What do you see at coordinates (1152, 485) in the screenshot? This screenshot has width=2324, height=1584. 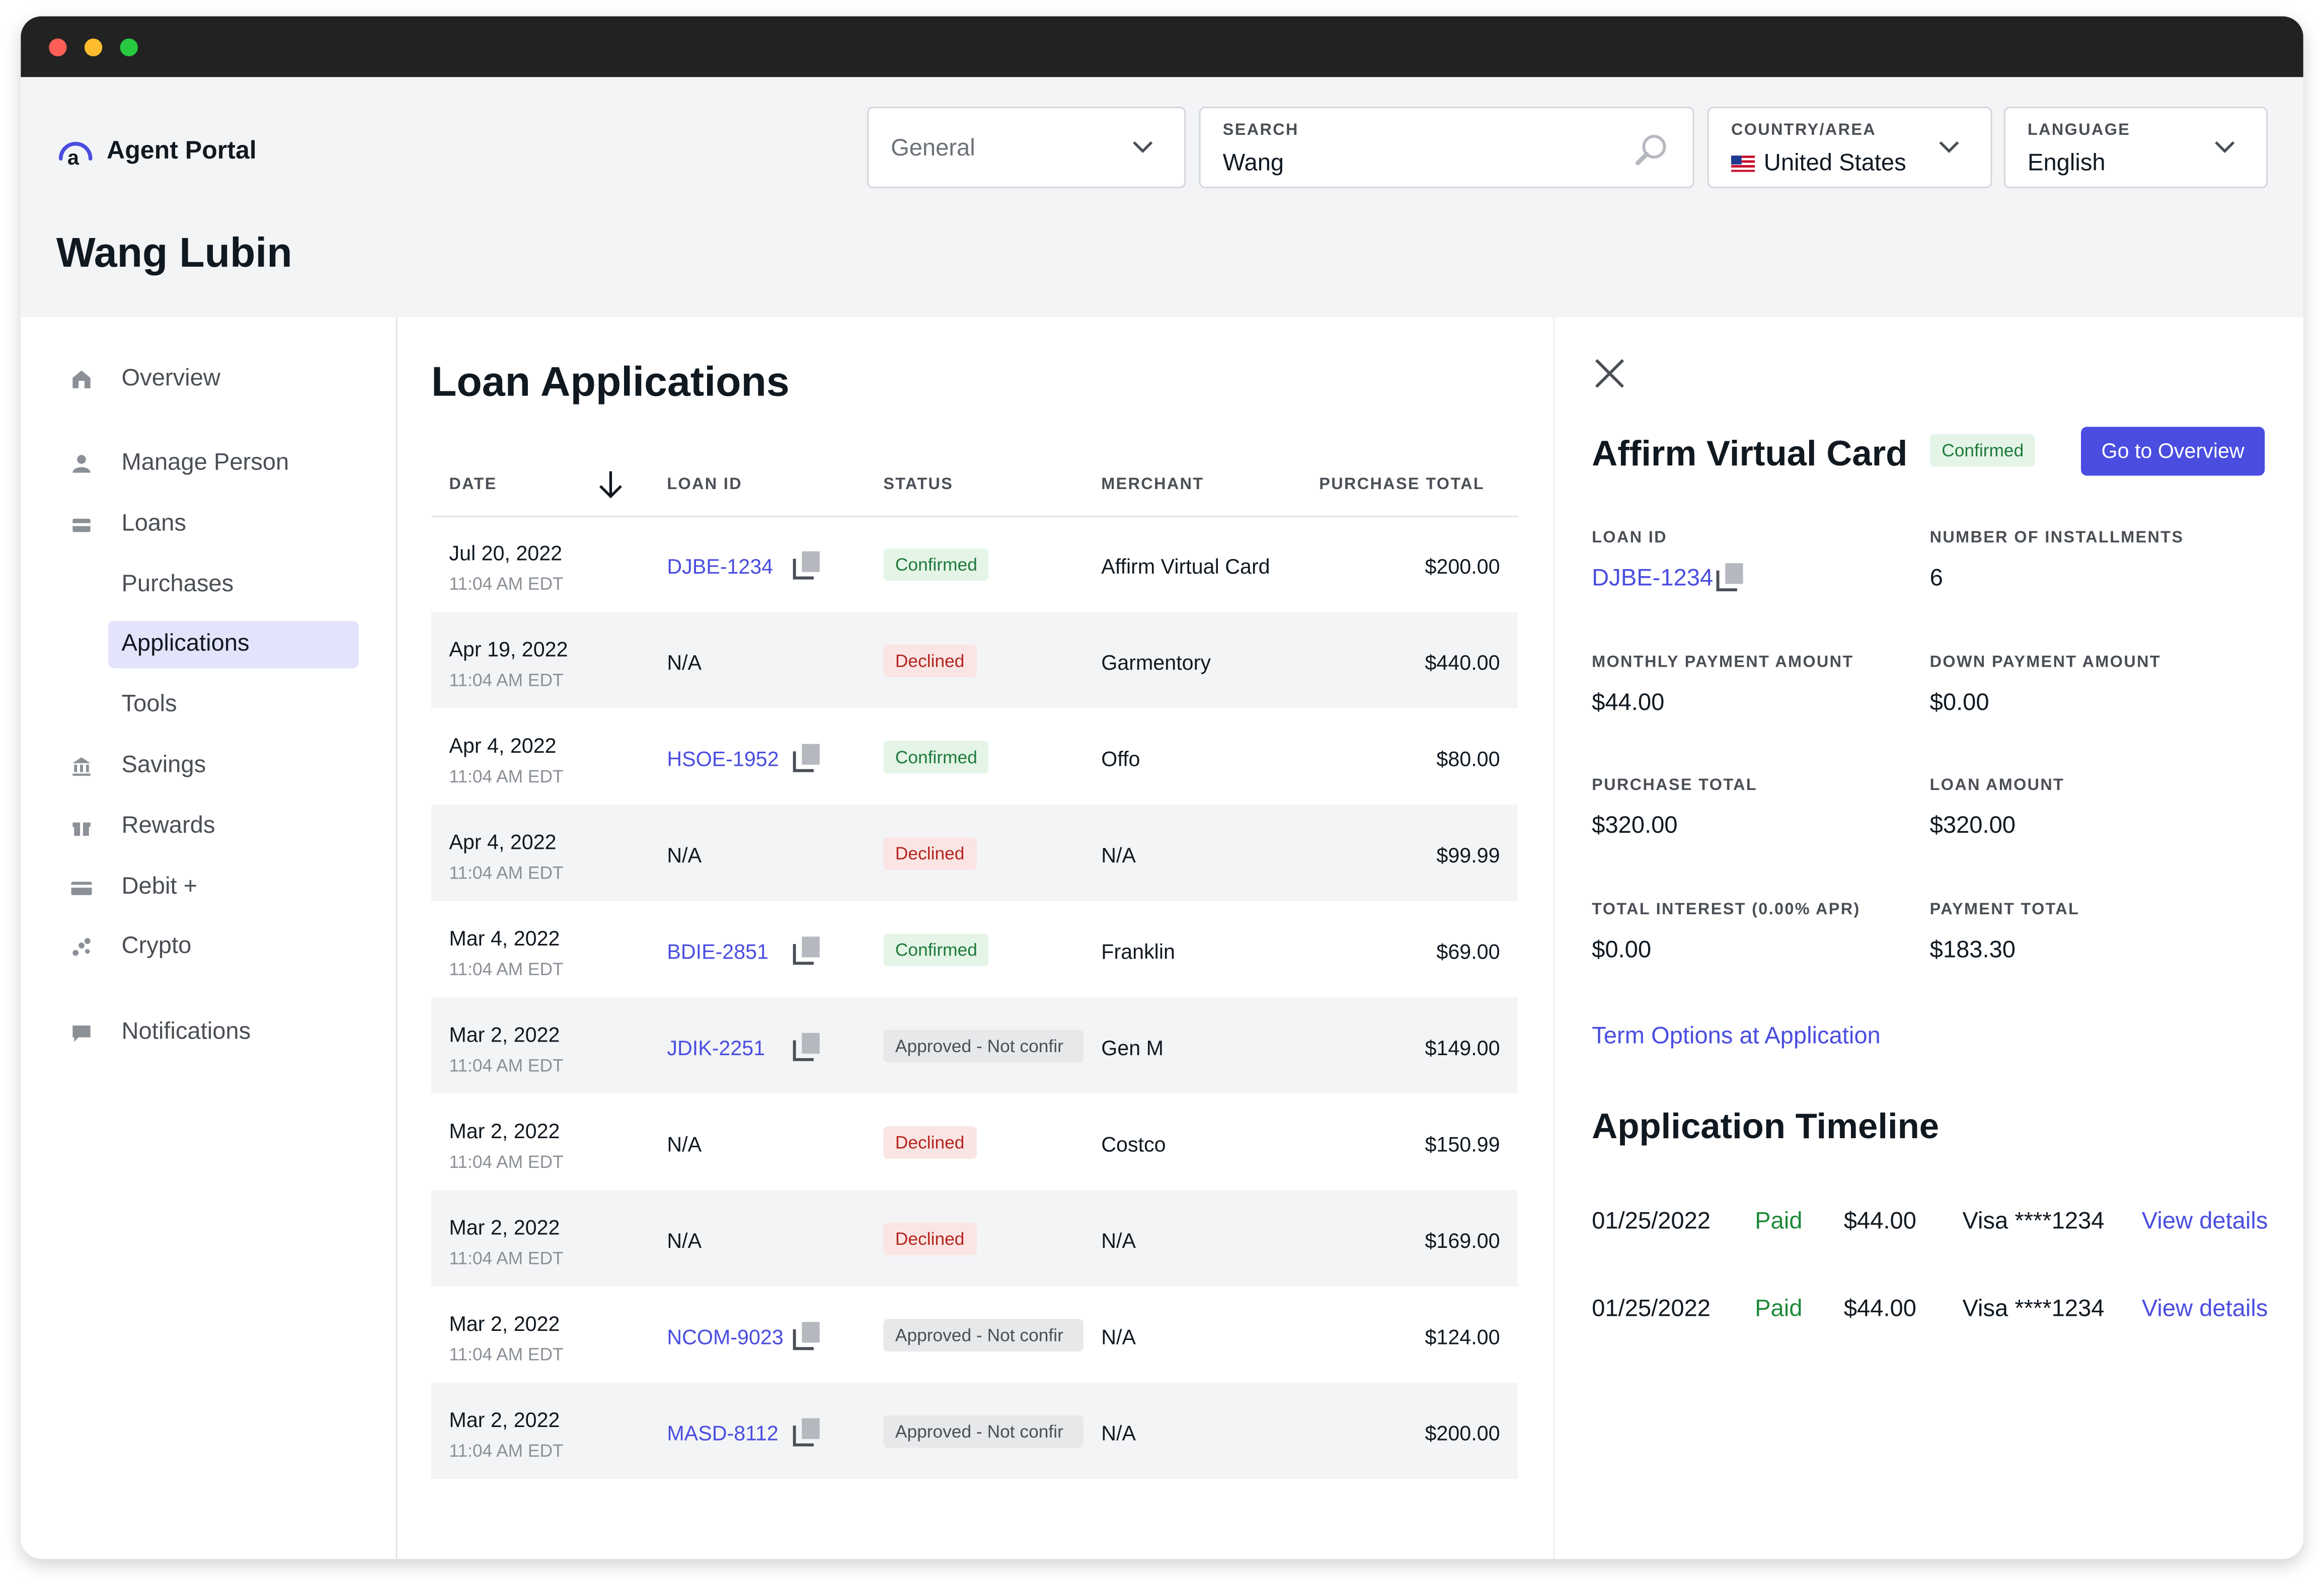 I see `column-header-merchant: MERCHANT` at bounding box center [1152, 485].